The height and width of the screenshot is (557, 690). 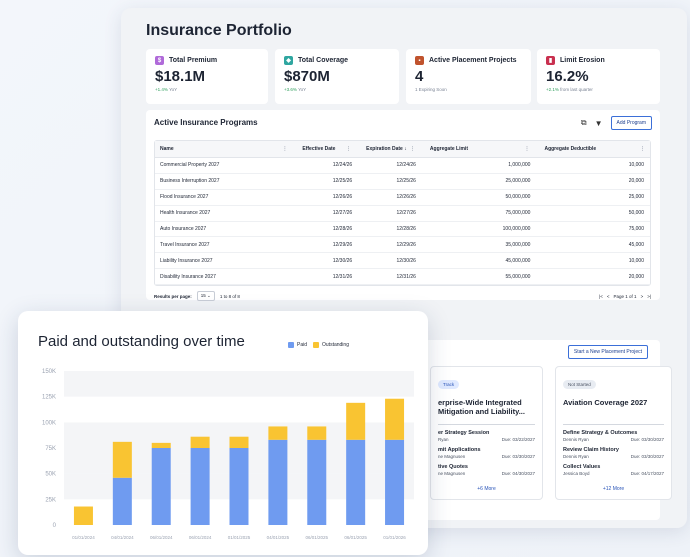 What do you see at coordinates (649, 296) in the screenshot?
I see `last-page-icon: >|` at bounding box center [649, 296].